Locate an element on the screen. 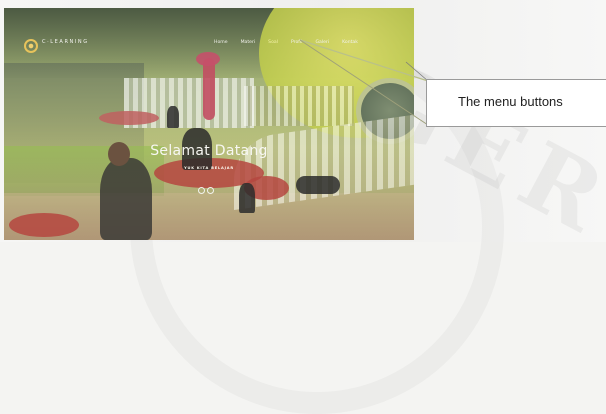  callout-box: The menu buttons is located at coordinates (516, 103).